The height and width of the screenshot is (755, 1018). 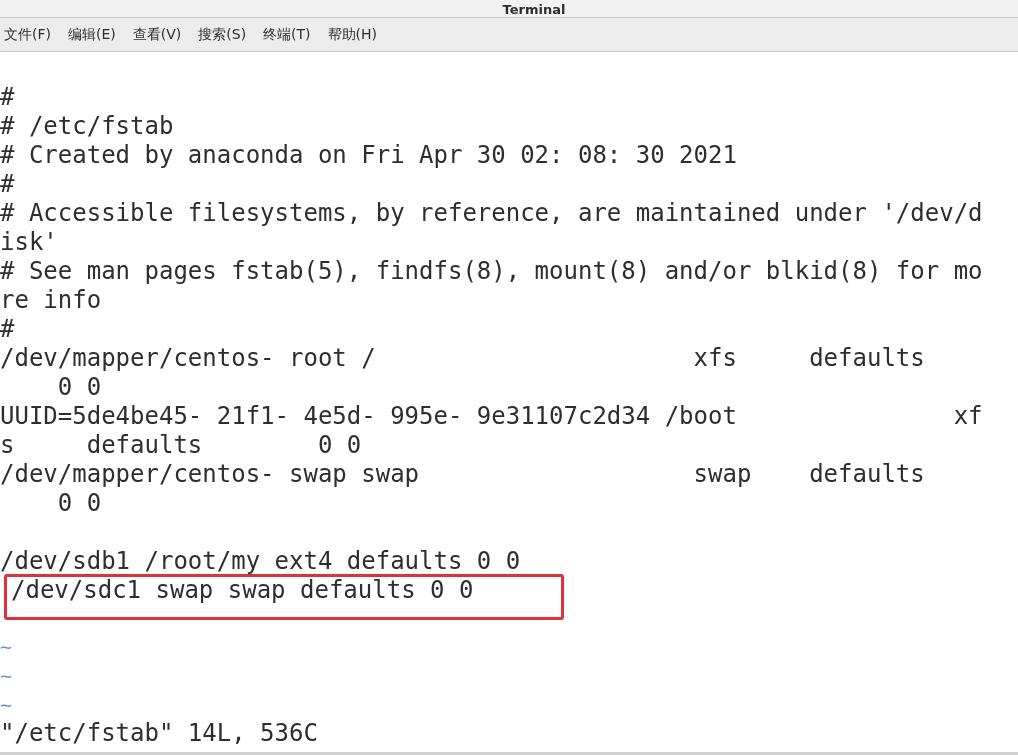 What do you see at coordinates (534, 9) in the screenshot?
I see `window-title: Terminal` at bounding box center [534, 9].